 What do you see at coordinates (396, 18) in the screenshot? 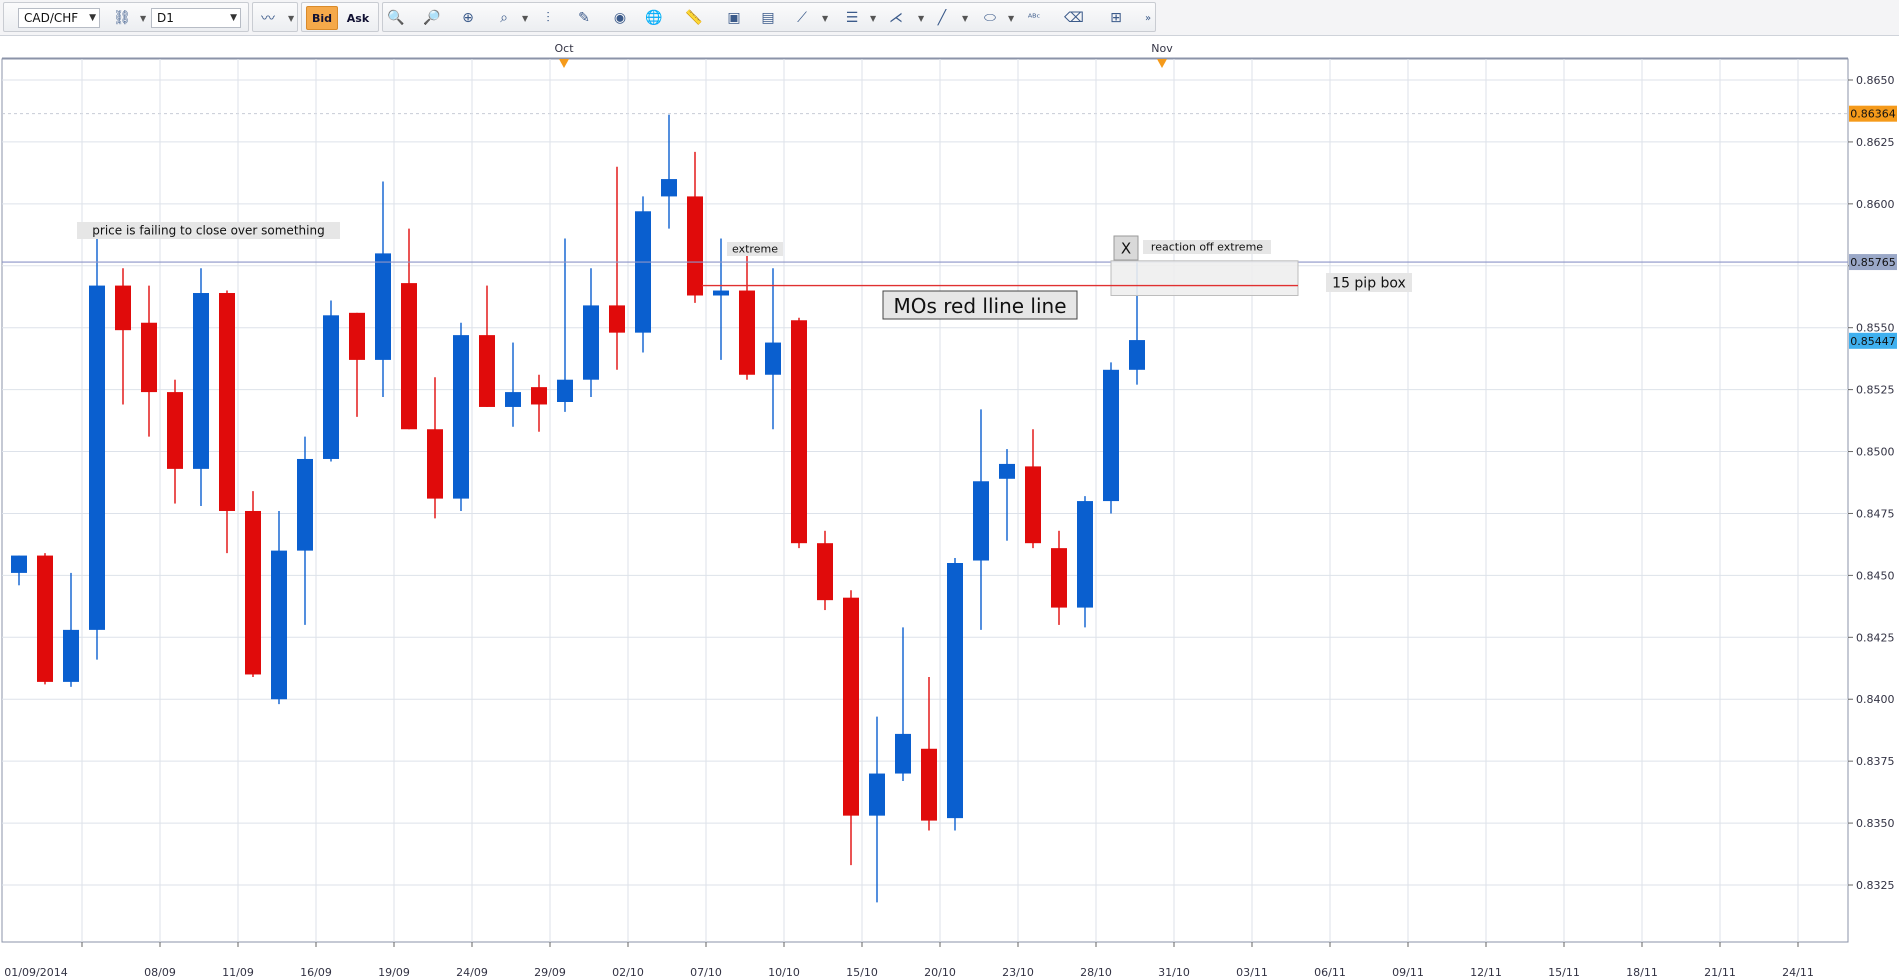
I see `zoom-in-icon: 🔍` at bounding box center [396, 18].